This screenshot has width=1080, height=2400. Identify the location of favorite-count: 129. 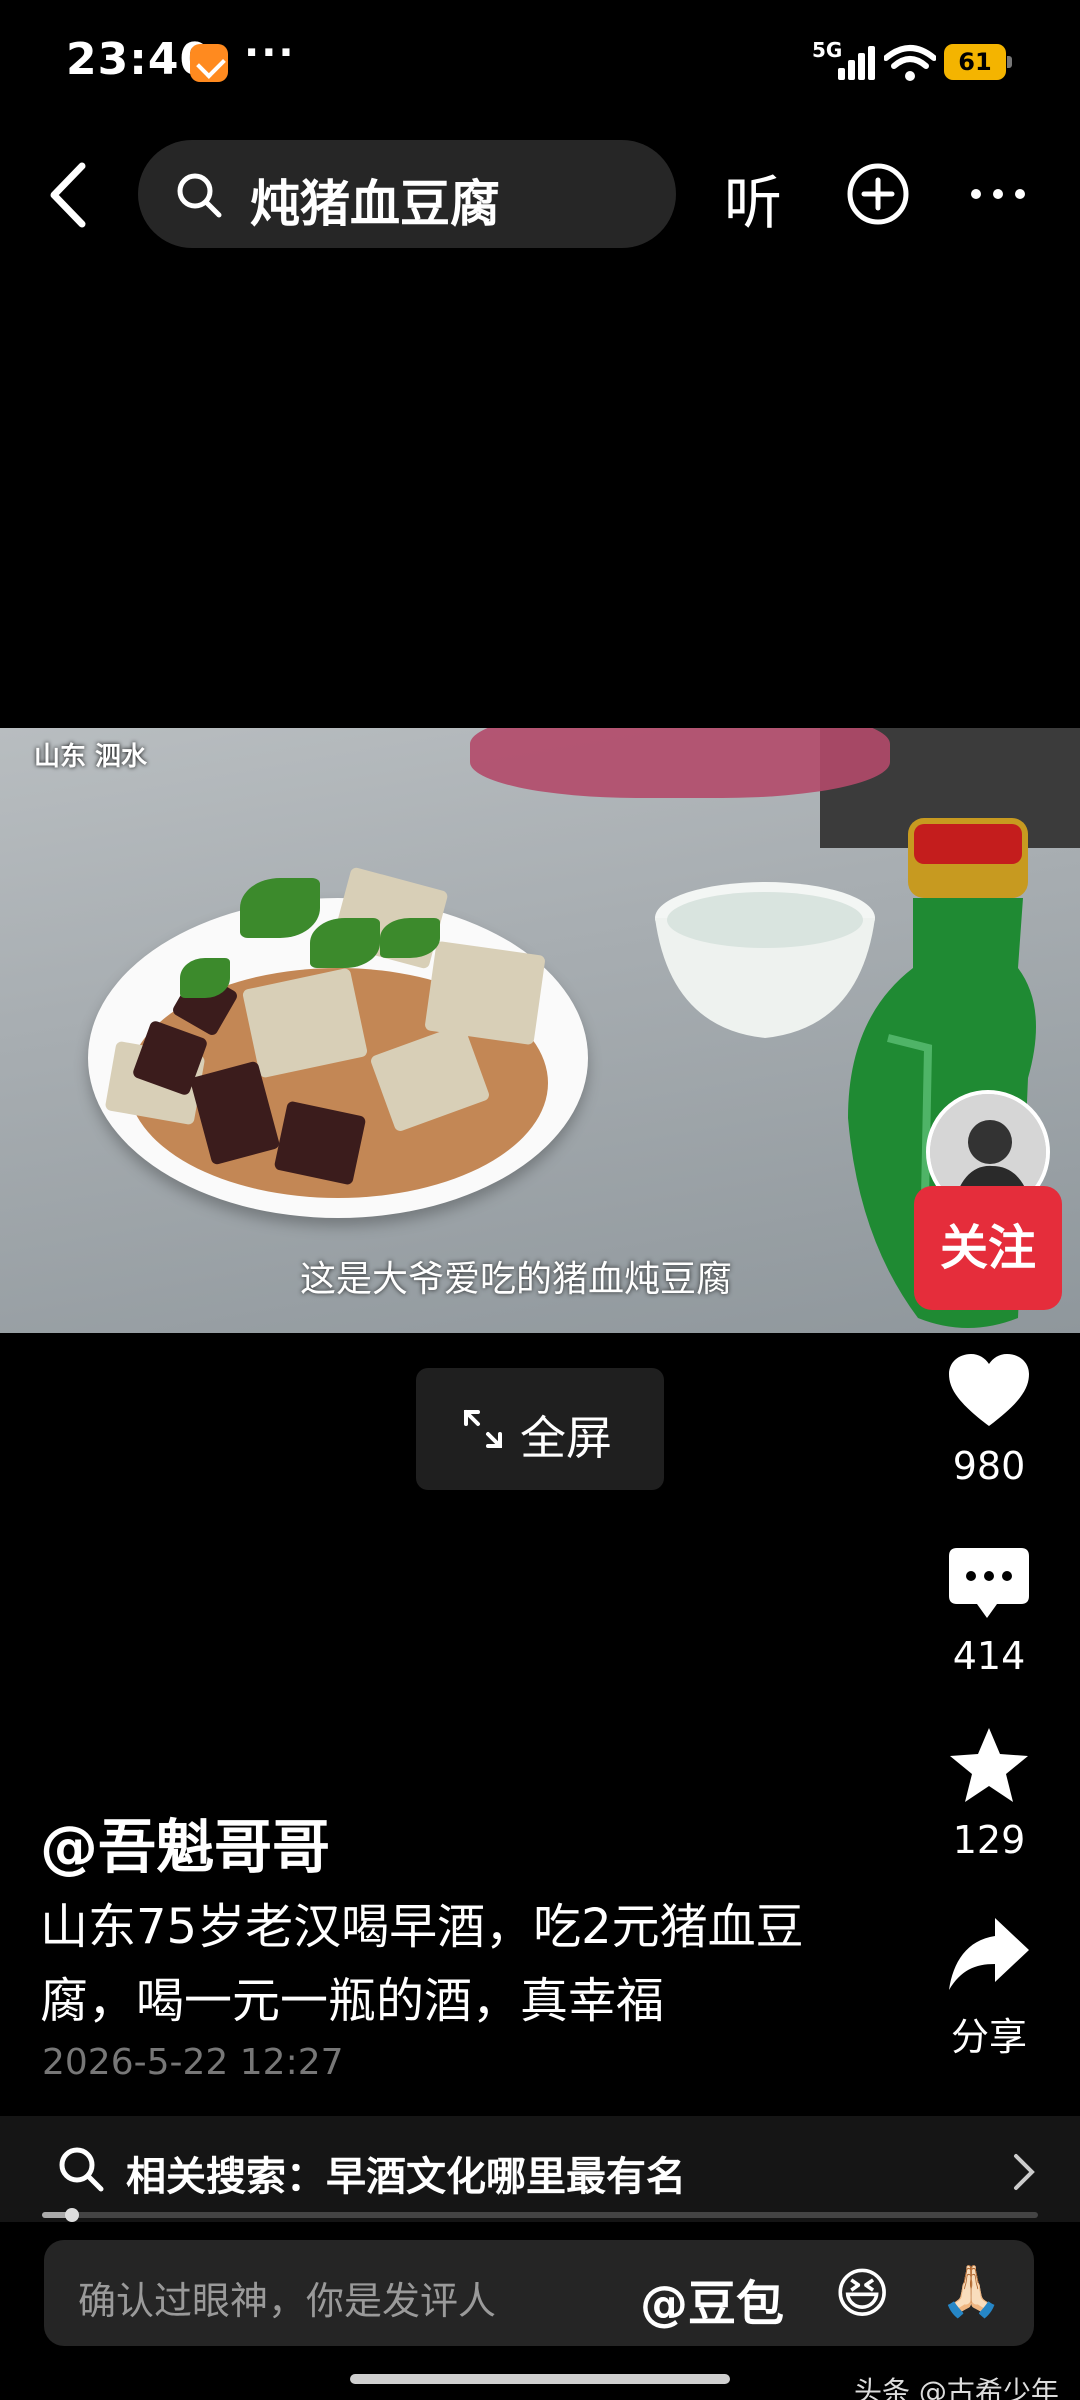
(989, 1840).